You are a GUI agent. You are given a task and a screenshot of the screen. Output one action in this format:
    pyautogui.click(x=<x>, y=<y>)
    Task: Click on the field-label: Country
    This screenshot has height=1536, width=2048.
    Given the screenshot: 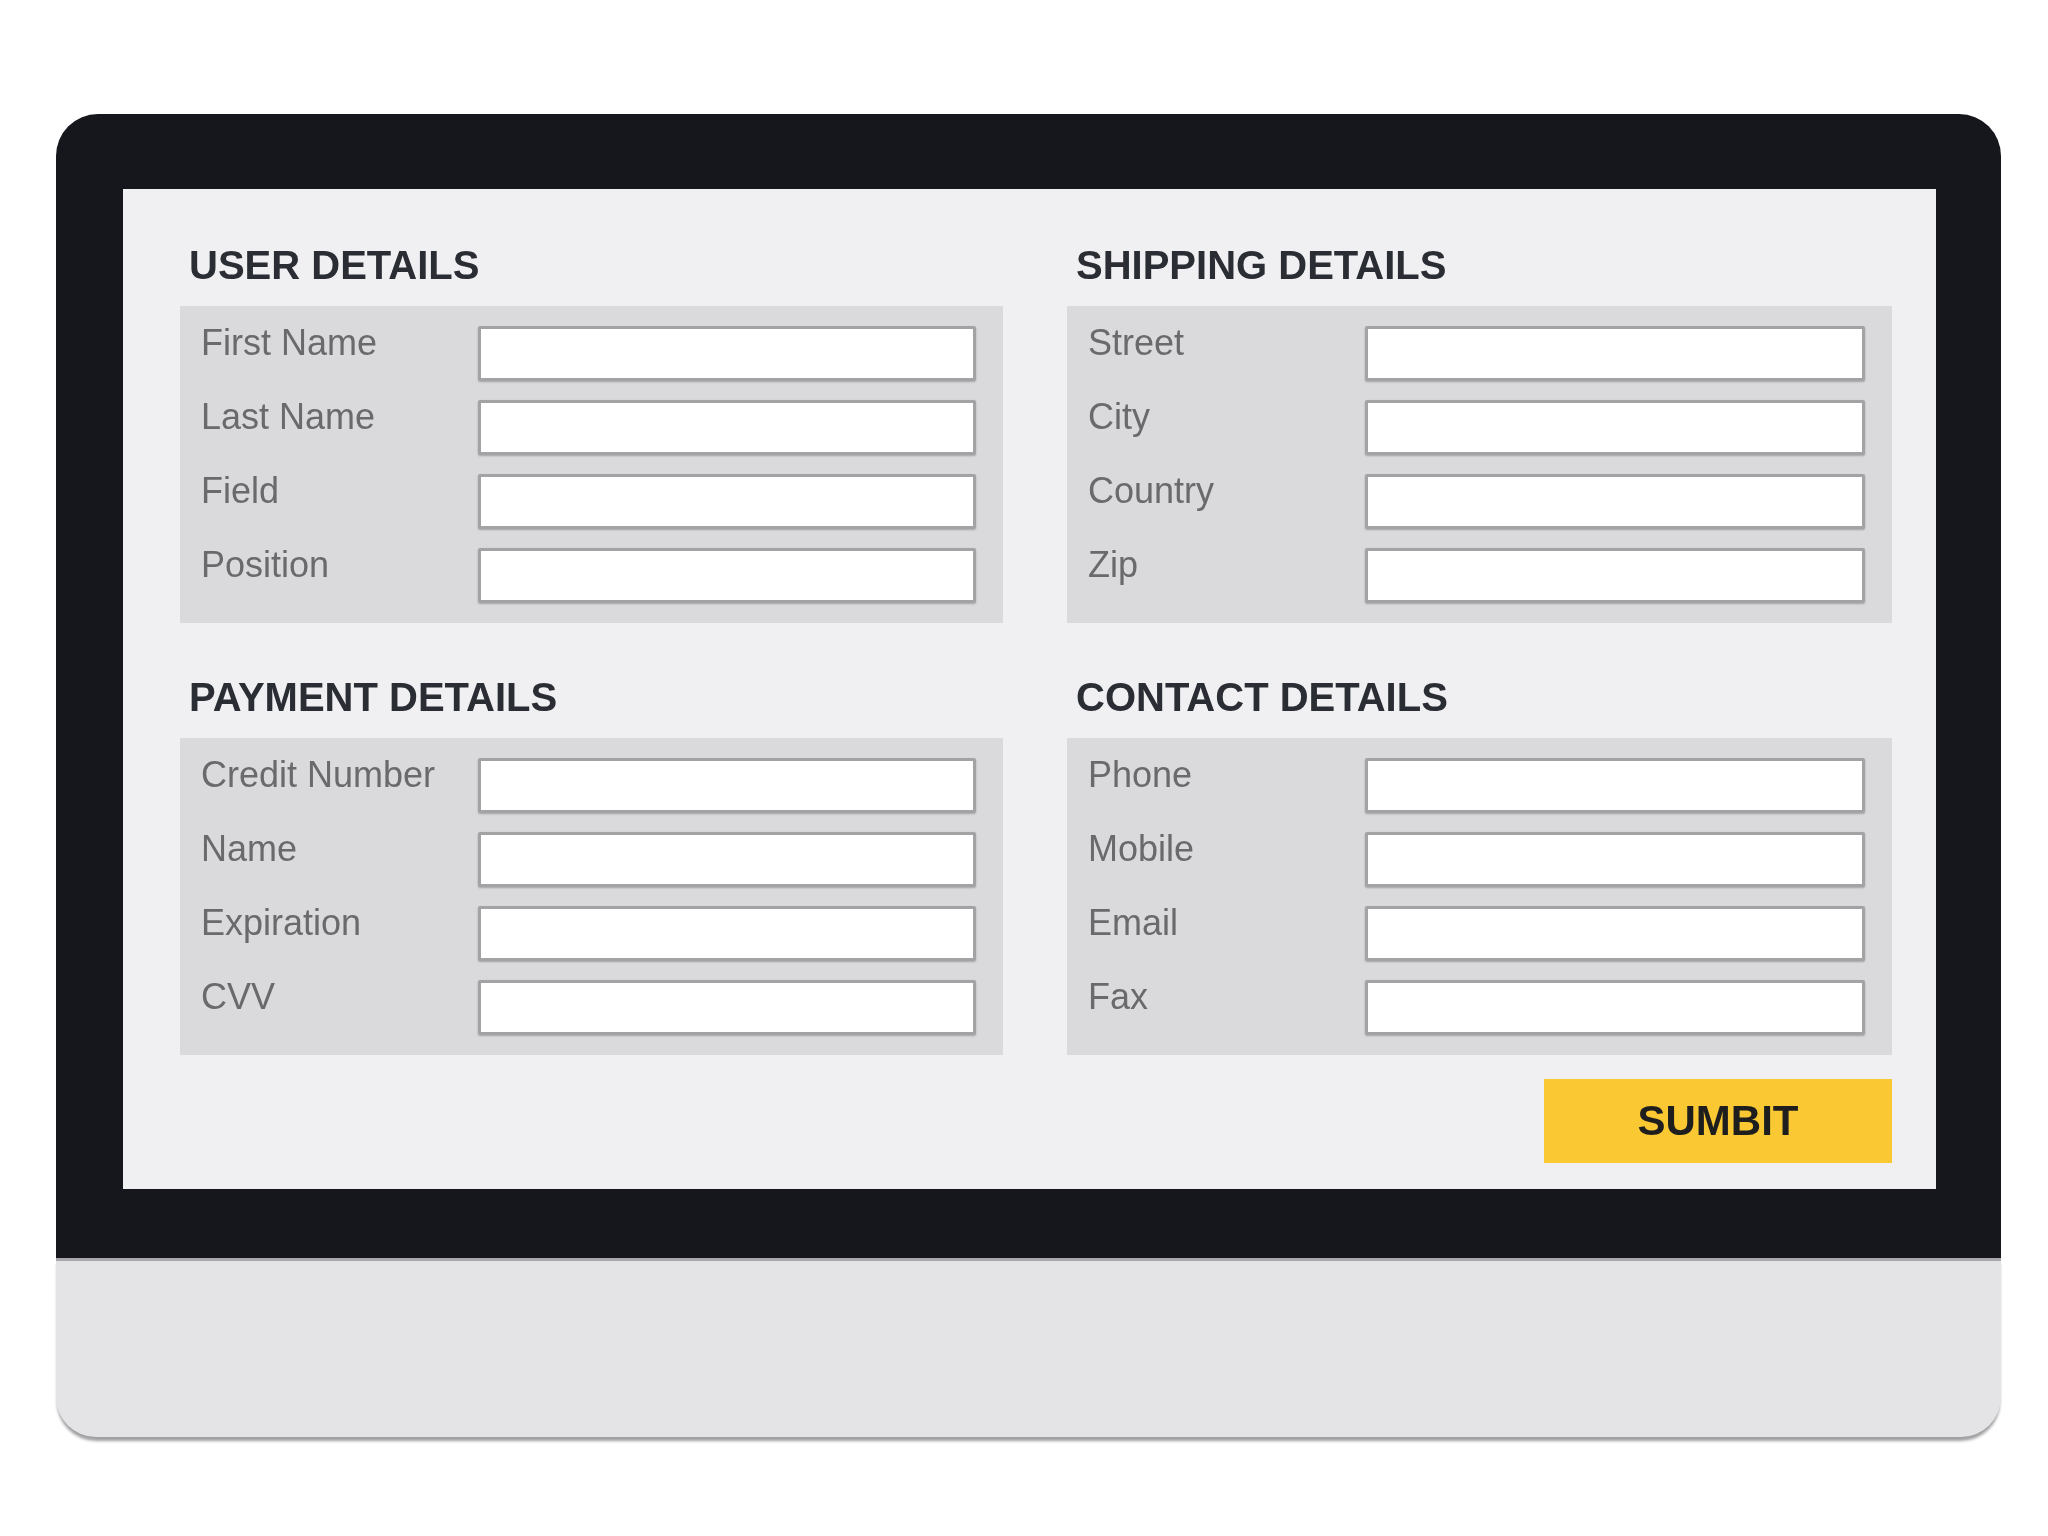 What is the action you would take?
    pyautogui.click(x=1152, y=491)
    